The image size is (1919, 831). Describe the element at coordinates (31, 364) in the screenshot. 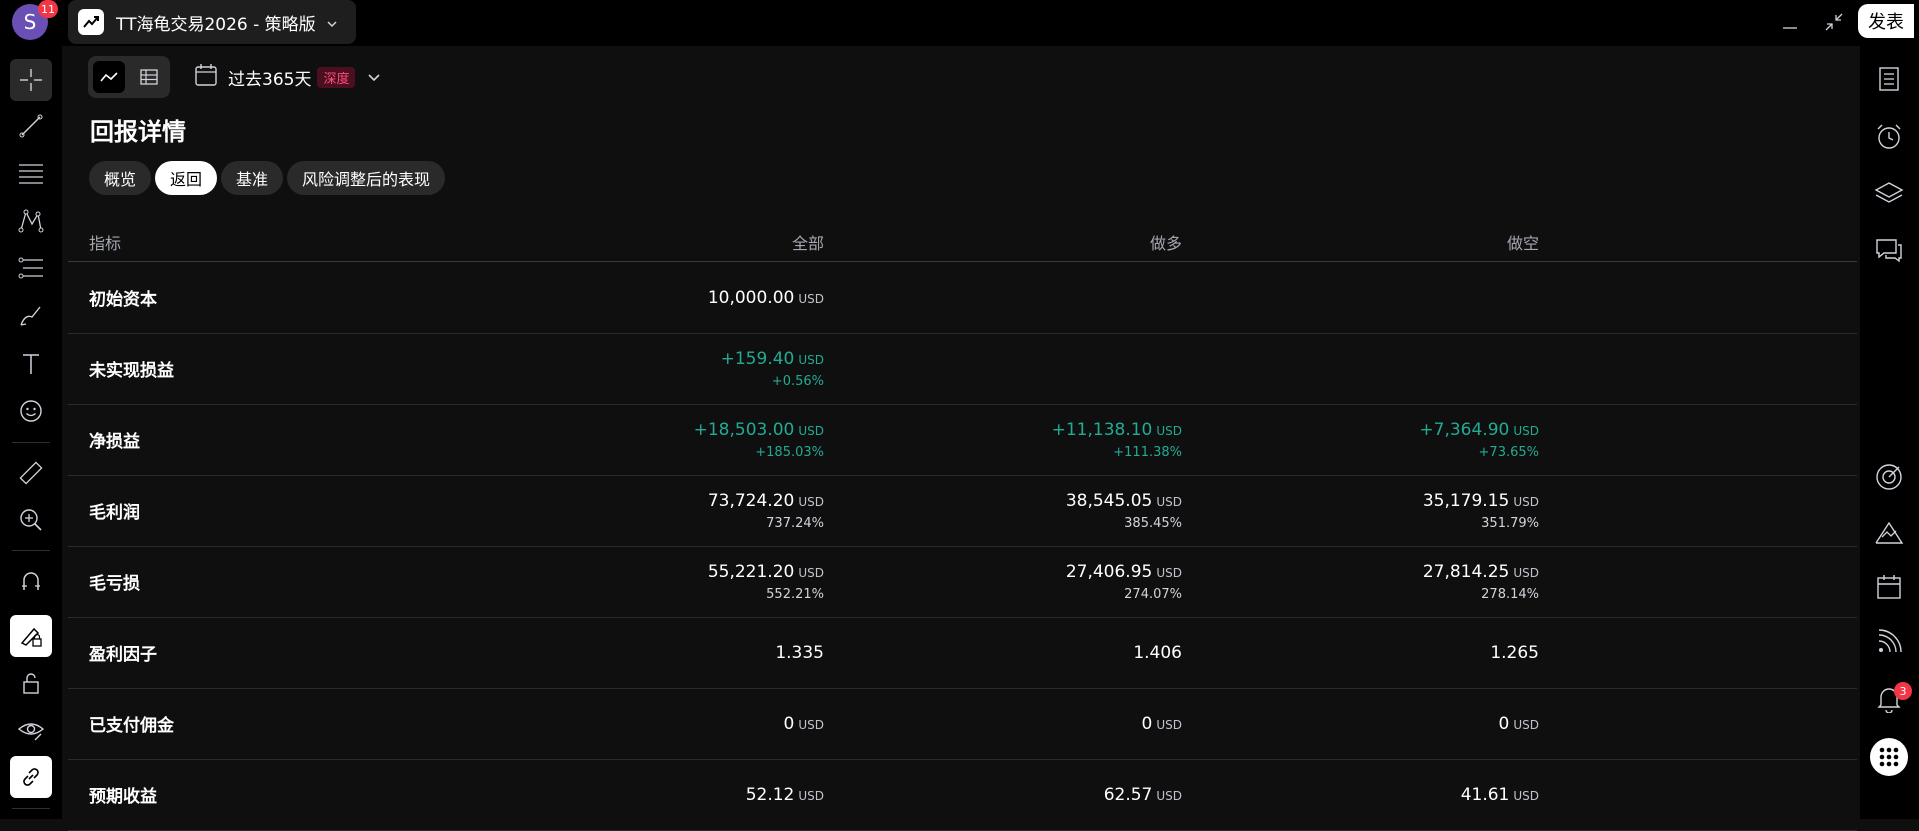

I see `text-icon` at that location.